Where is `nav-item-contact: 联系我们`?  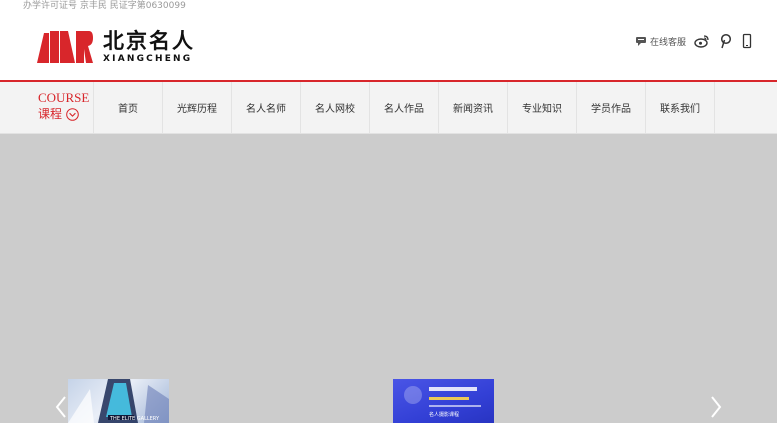 nav-item-contact: 联系我们 is located at coordinates (680, 107).